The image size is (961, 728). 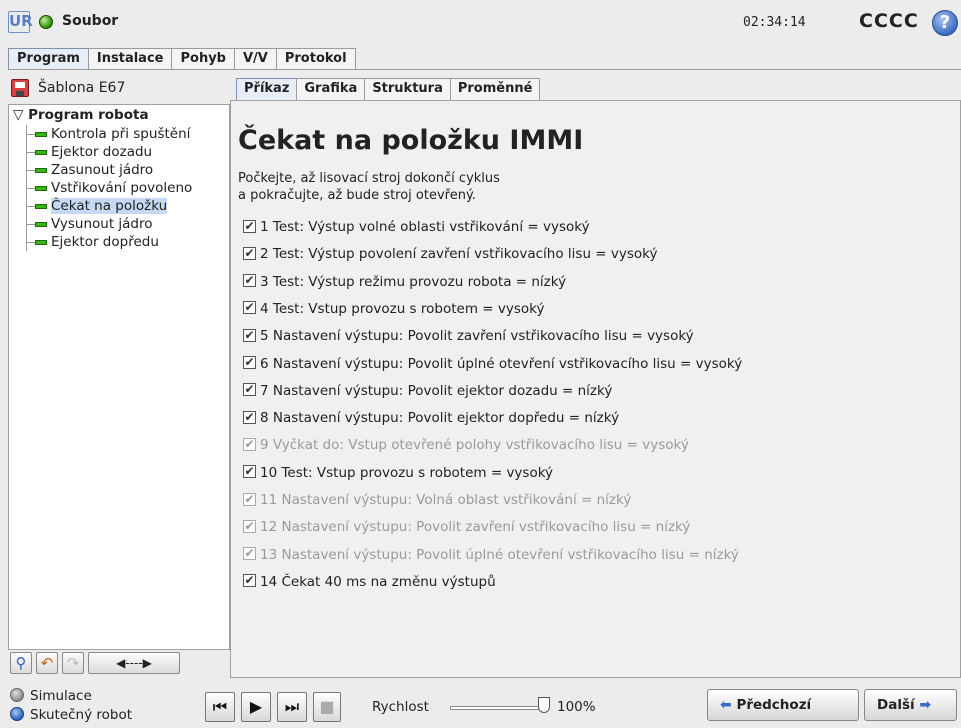 What do you see at coordinates (18, 115) in the screenshot?
I see `expand-triangle-icon: ▽` at bounding box center [18, 115].